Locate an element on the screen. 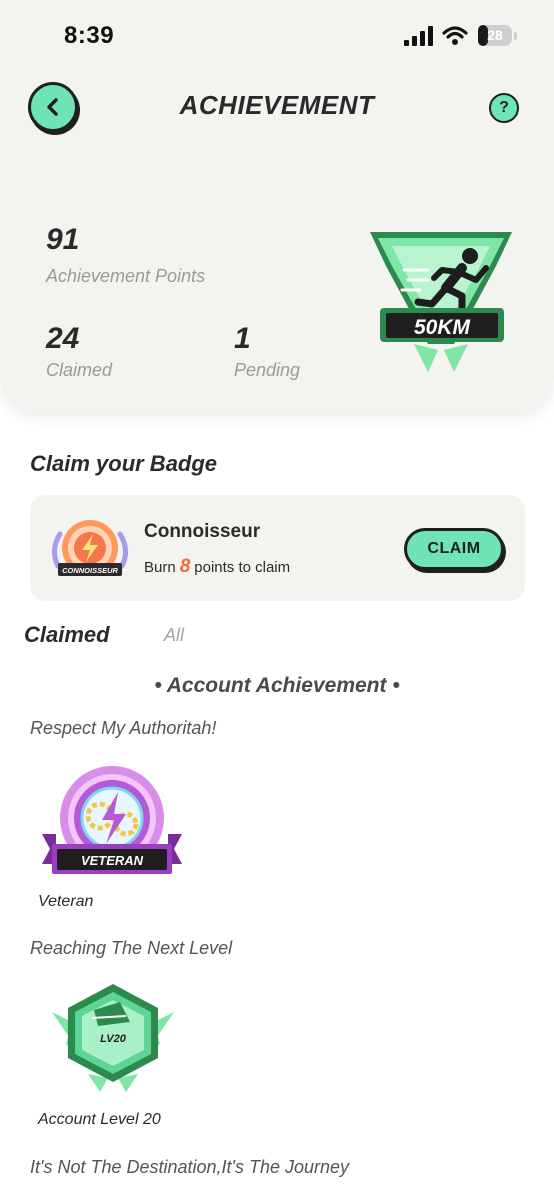 The image size is (554, 1200). claim-description: Burn 8 points to claim is located at coordinates (217, 567).